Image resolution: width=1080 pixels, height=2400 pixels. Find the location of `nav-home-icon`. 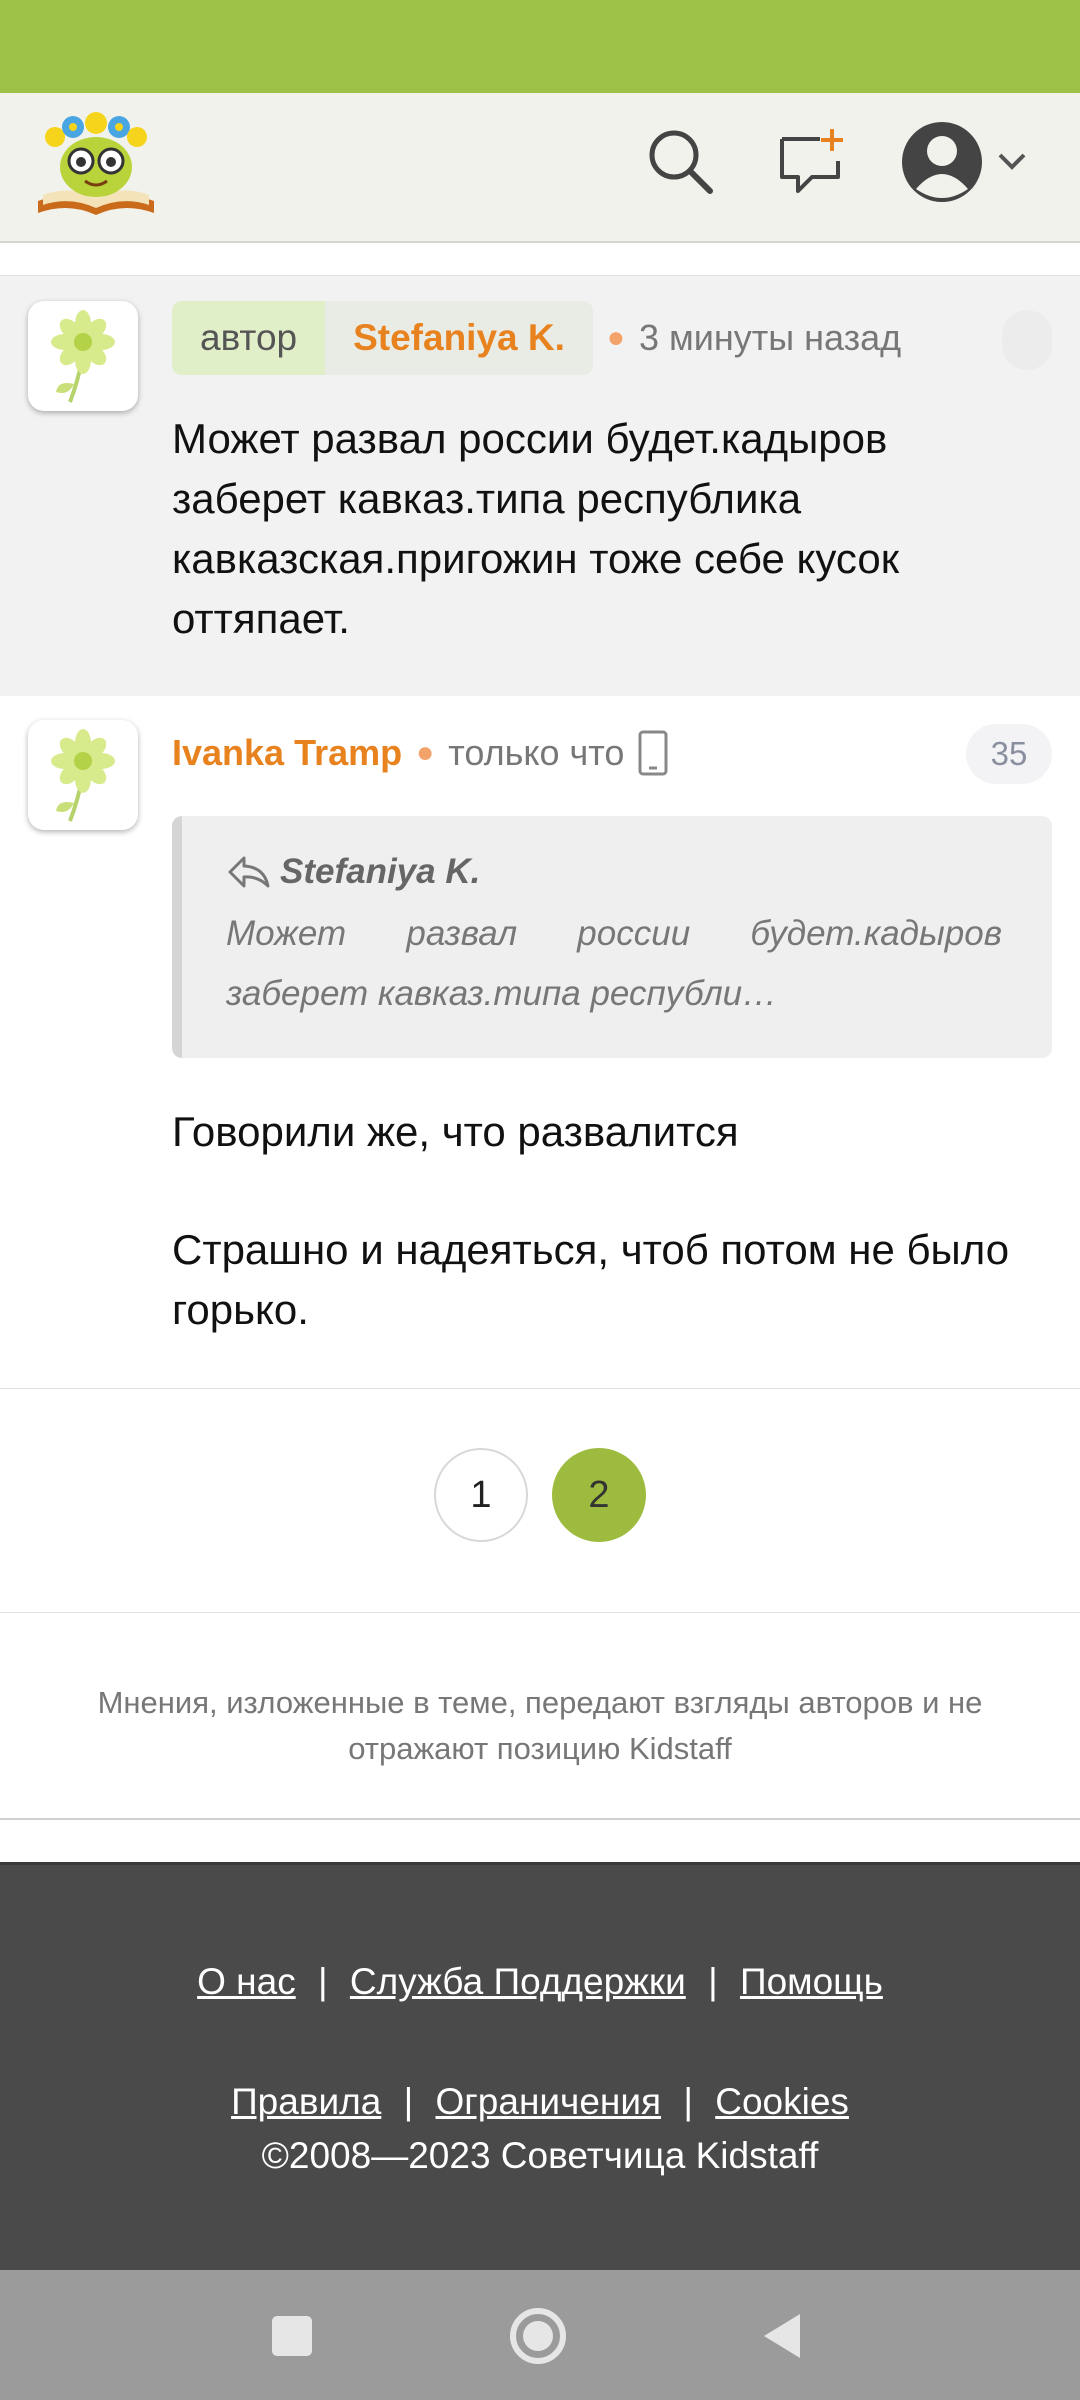

nav-home-icon is located at coordinates (538, 2336).